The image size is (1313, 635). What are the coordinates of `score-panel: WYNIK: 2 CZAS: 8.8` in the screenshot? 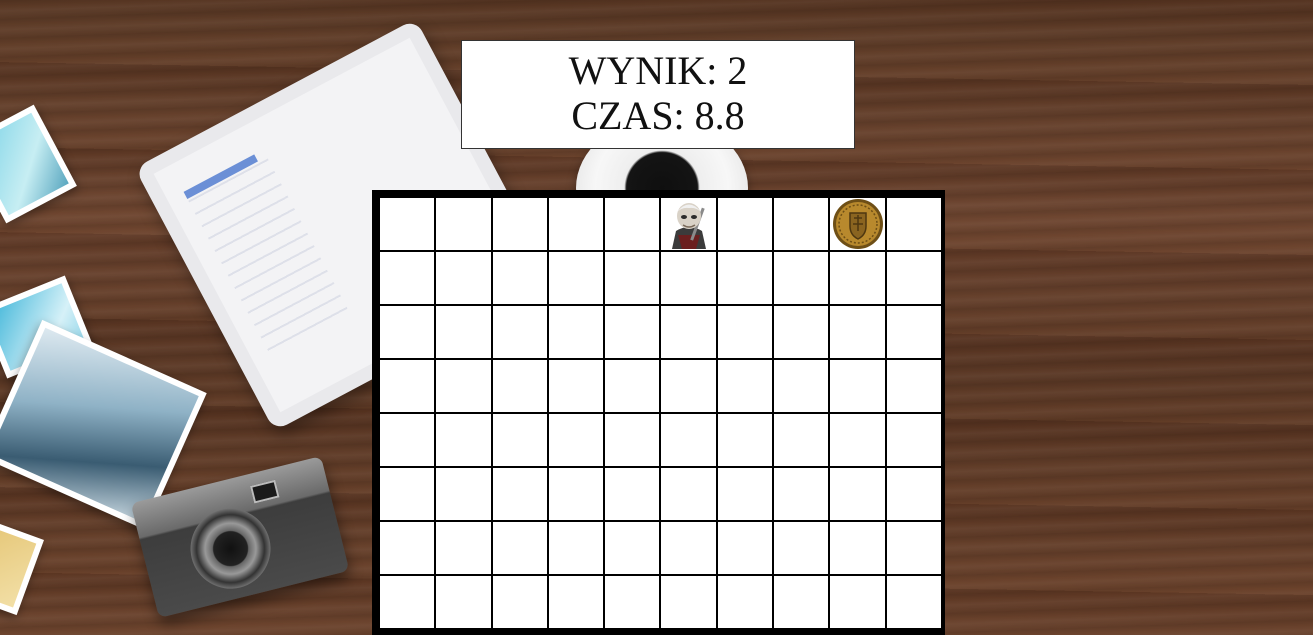 It's located at (658, 94).